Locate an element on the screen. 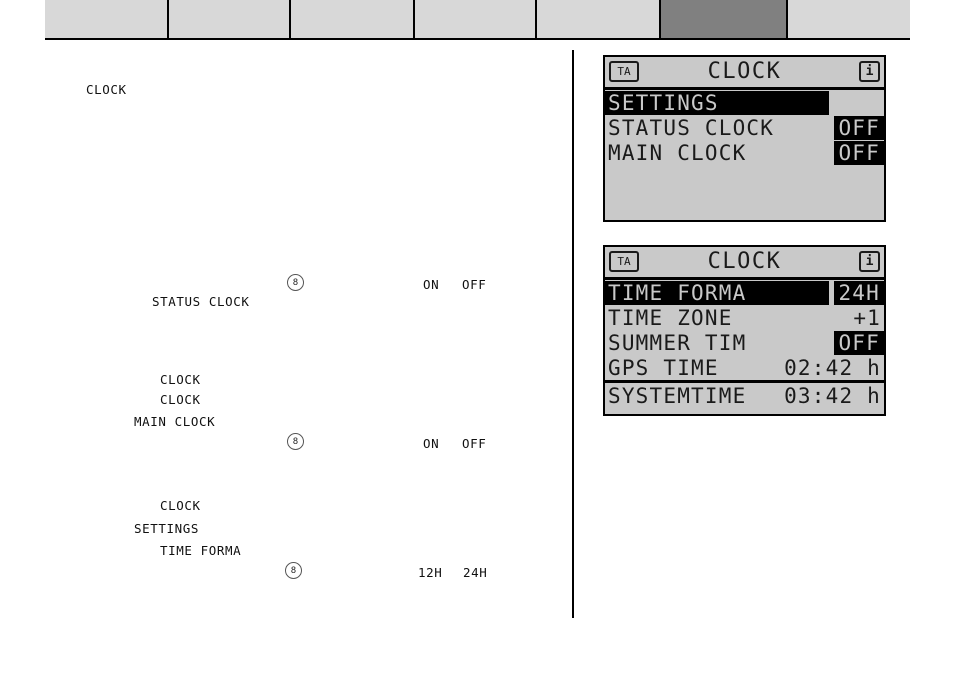 The width and height of the screenshot is (954, 674). instruction-block-2-option-off: OFF is located at coordinates (474, 443).